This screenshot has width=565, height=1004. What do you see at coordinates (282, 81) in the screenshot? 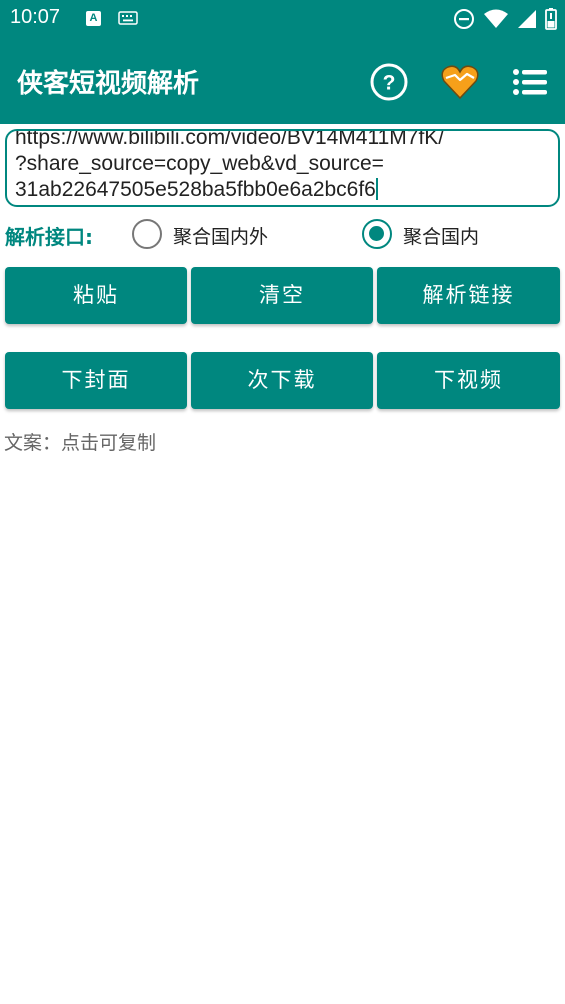
I see `app-bar: 侠客短视频解析 ?` at bounding box center [282, 81].